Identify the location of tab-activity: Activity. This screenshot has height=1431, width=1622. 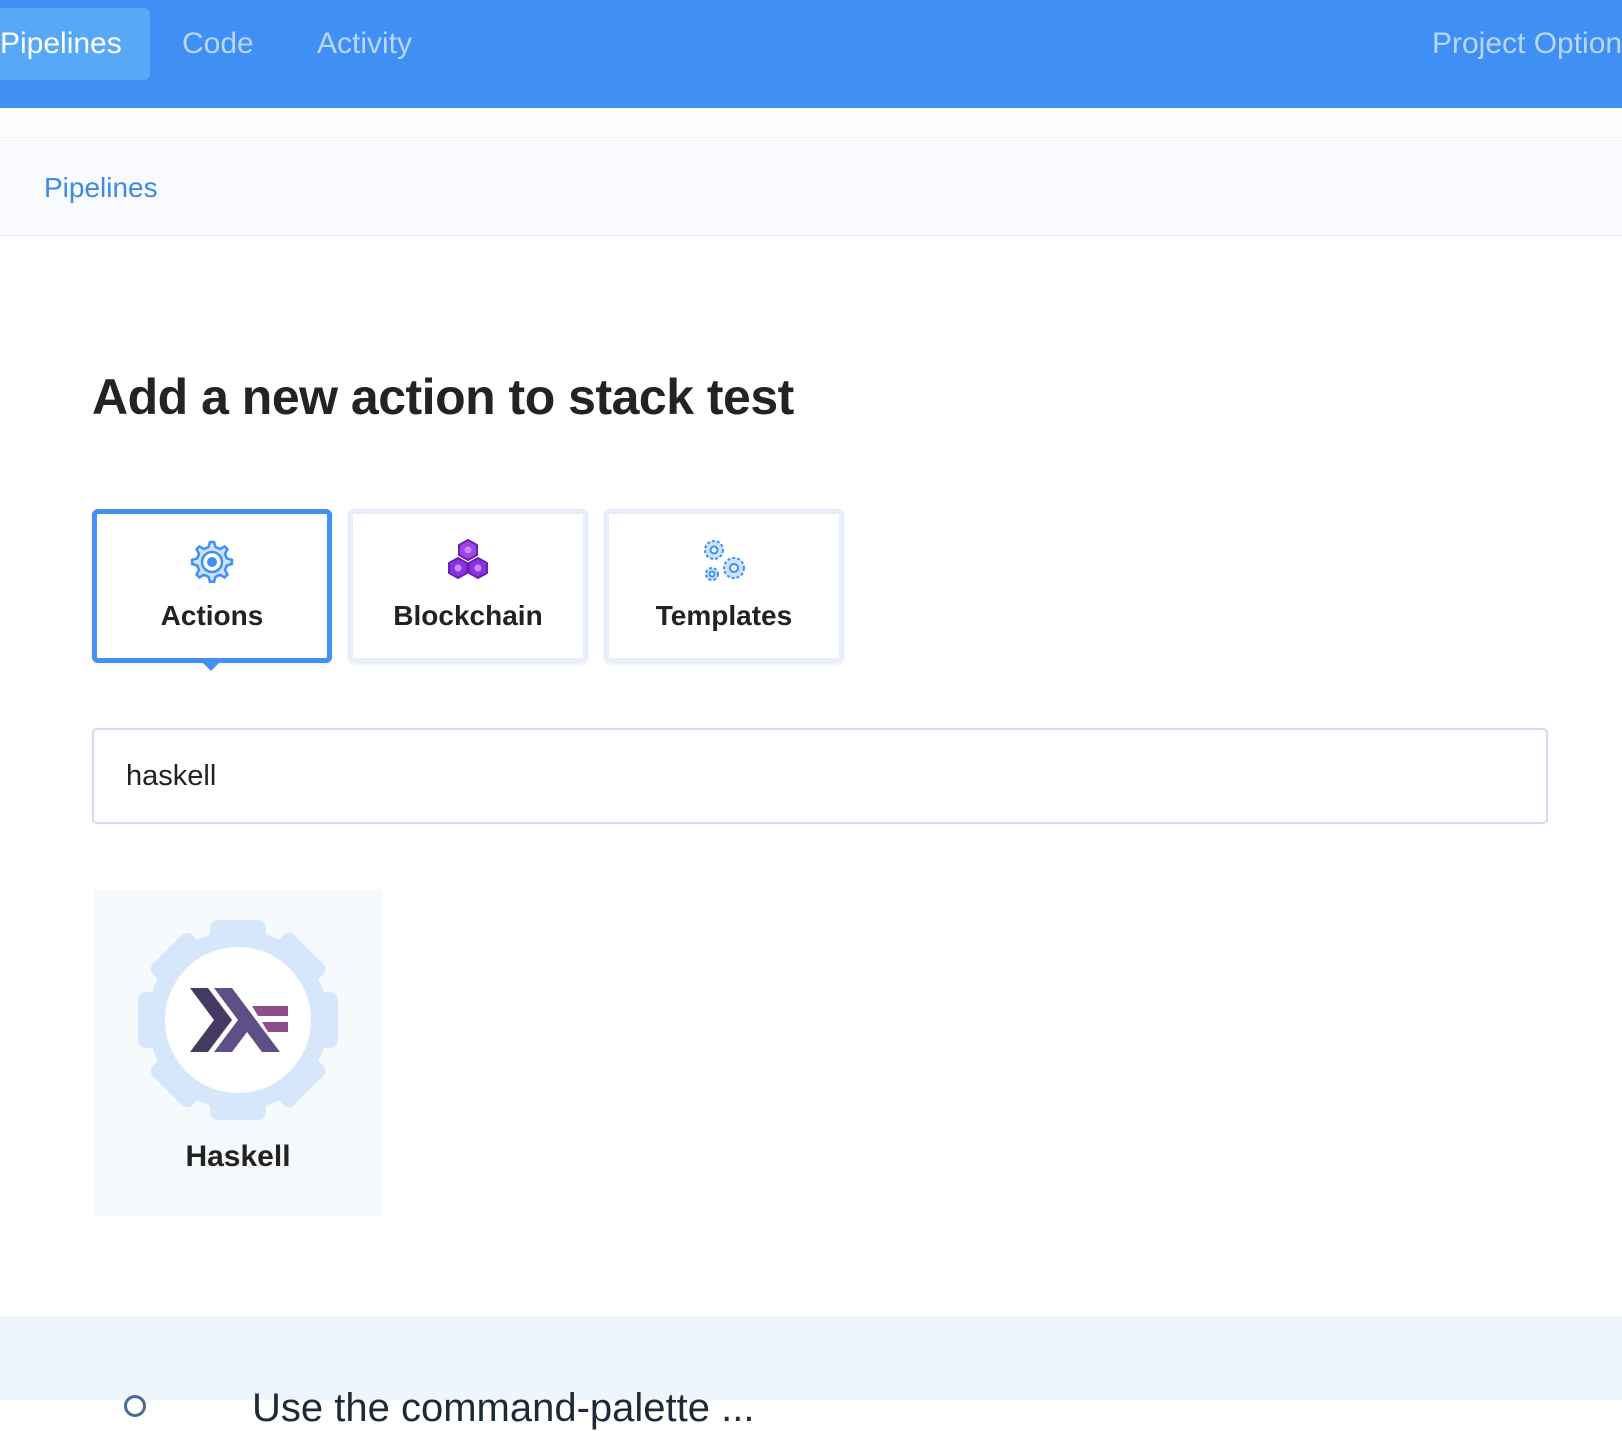
(364, 44).